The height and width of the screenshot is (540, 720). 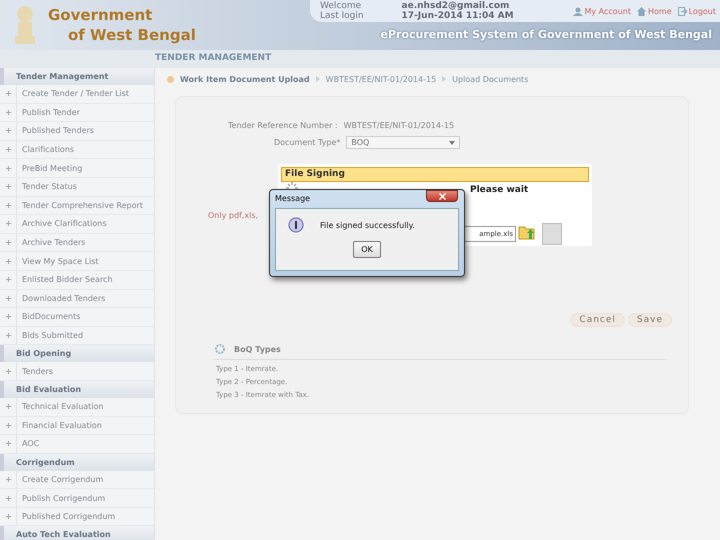 What do you see at coordinates (499, 190) in the screenshot?
I see `status-text: Please wait` at bounding box center [499, 190].